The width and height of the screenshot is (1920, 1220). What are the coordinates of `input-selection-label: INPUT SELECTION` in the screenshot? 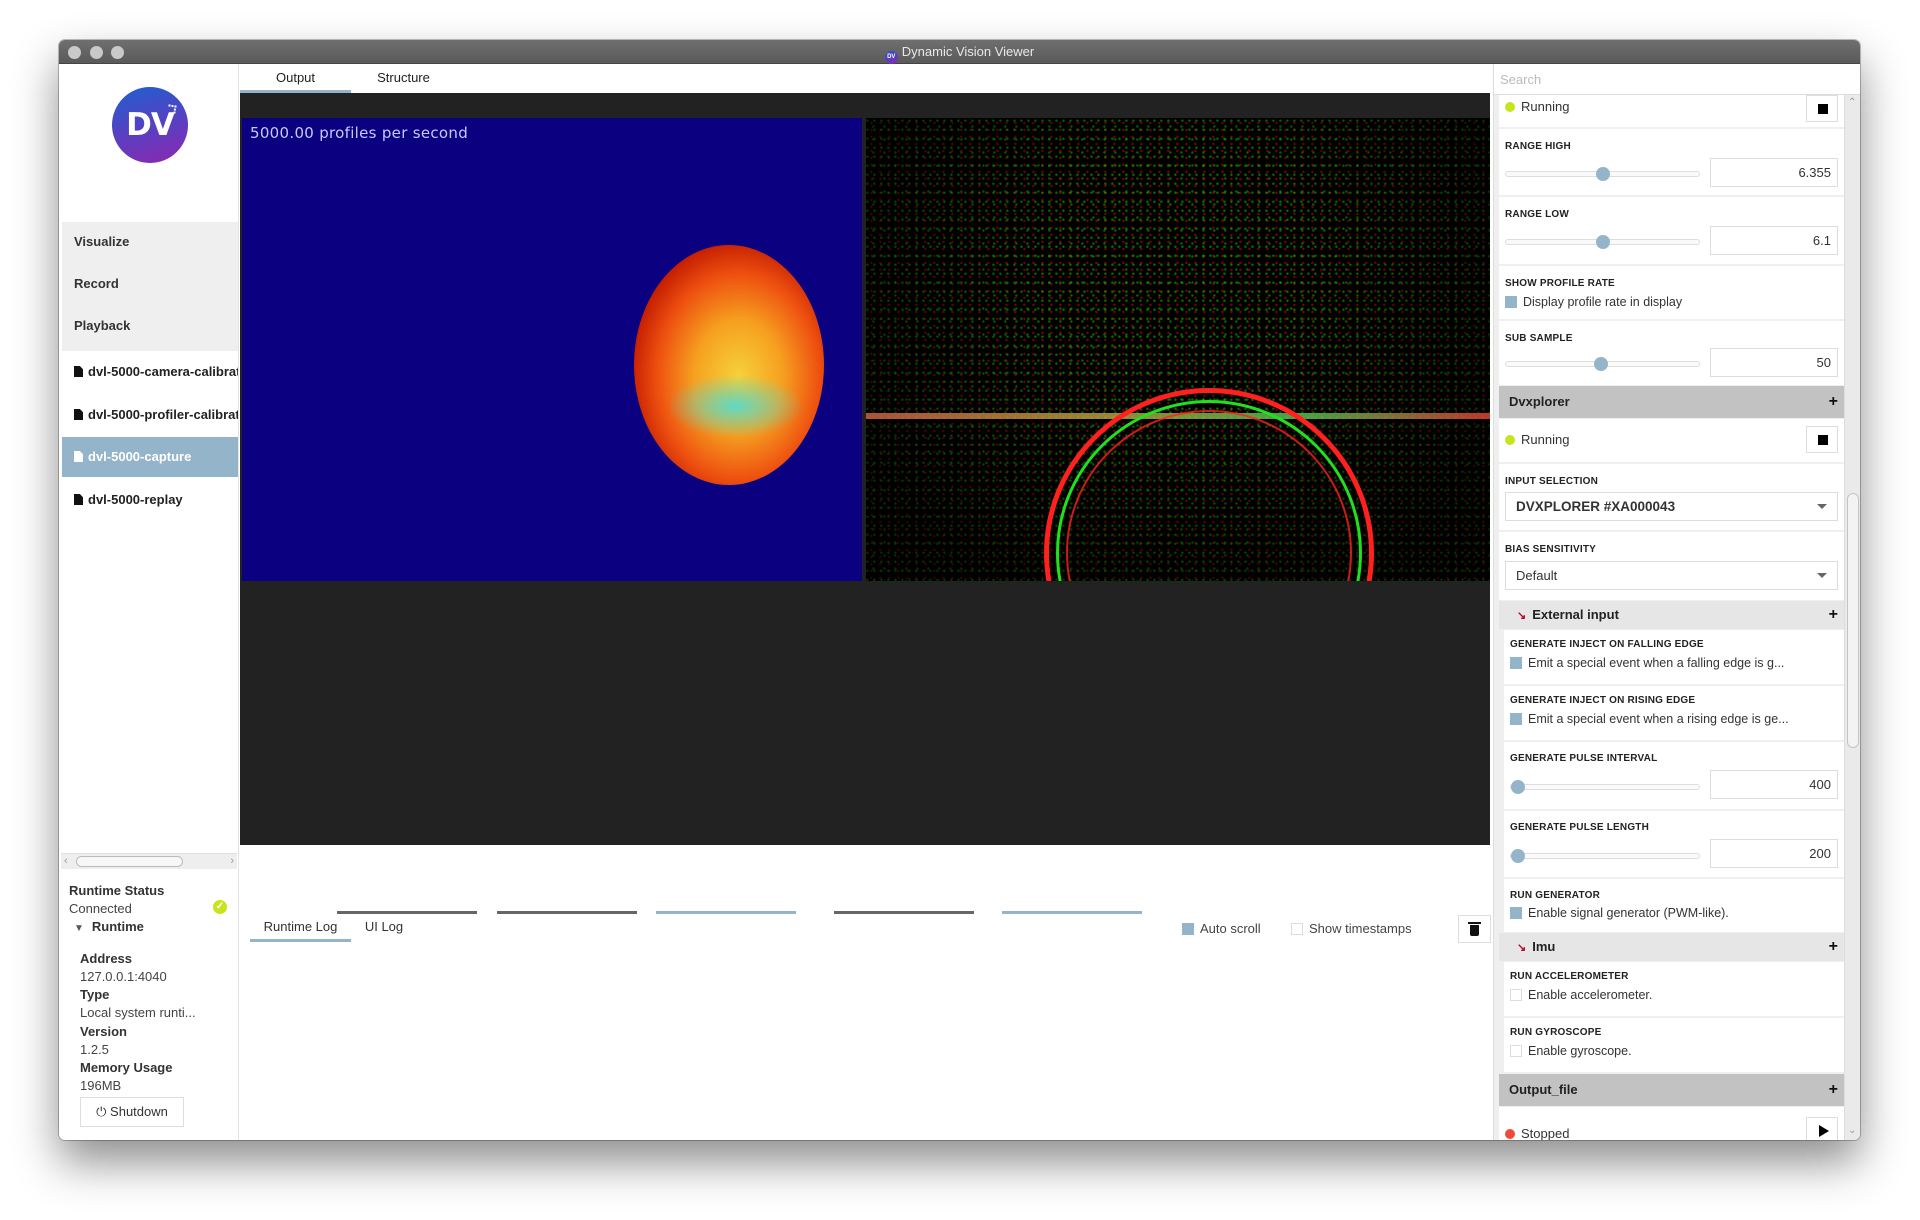 It's located at (1552, 481).